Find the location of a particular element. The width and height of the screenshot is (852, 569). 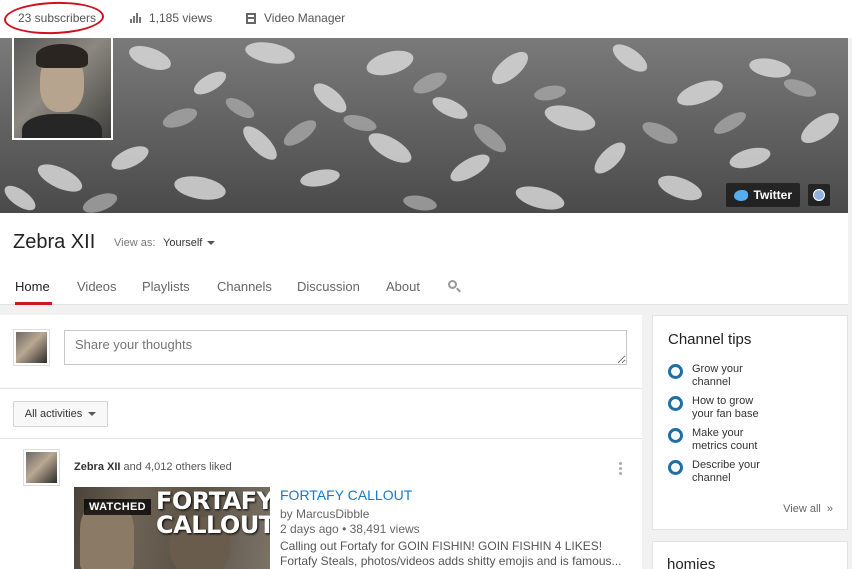

feed-activity-line: Zebra XII and 4,012 others liked is located at coordinates (153, 467).